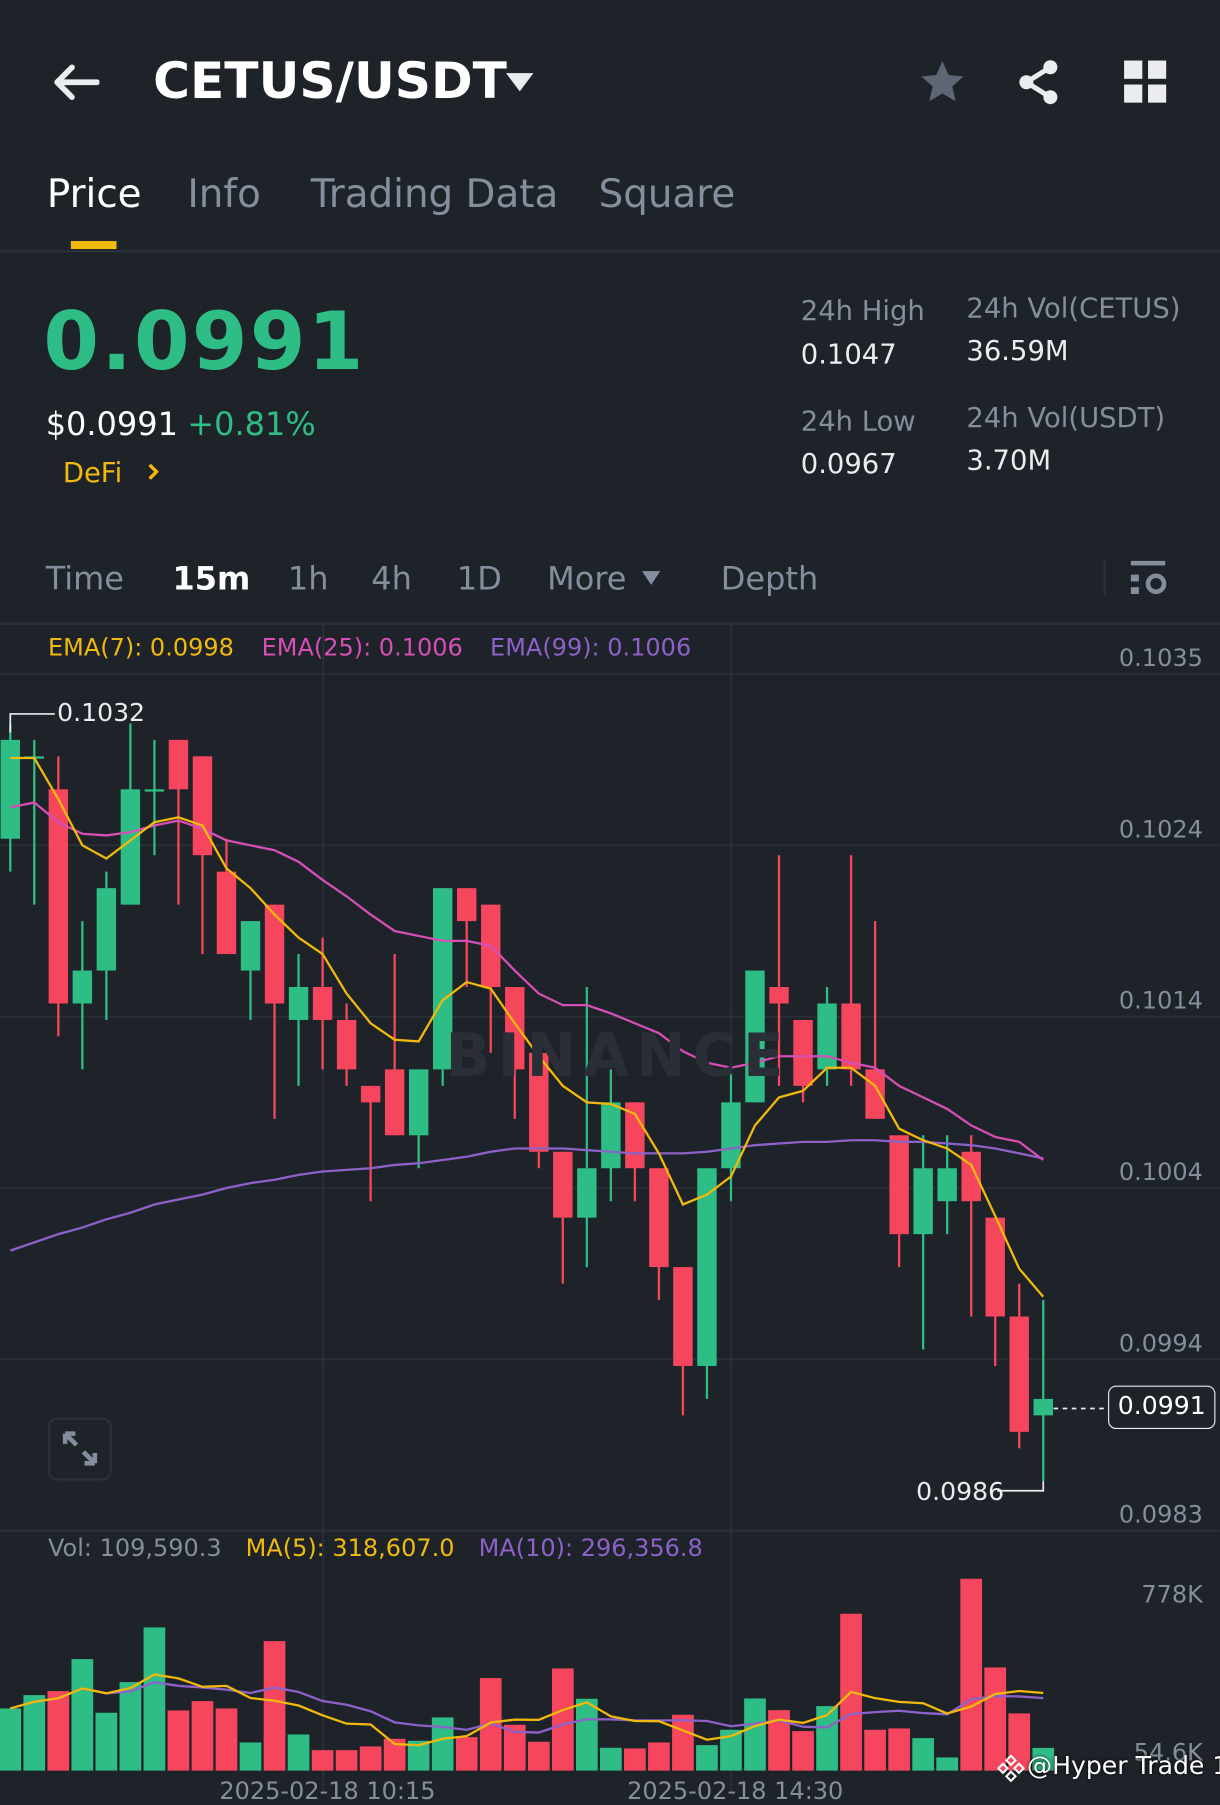 This screenshot has height=1805, width=1220. What do you see at coordinates (362, 647) in the screenshot?
I see `ema25-legend: EMA(25): 0.1006` at bounding box center [362, 647].